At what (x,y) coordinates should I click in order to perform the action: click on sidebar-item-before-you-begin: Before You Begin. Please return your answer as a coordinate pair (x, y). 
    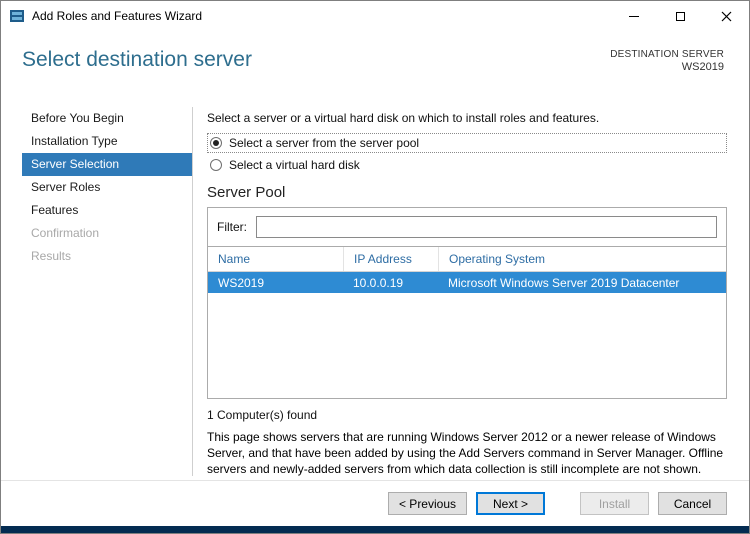
    Looking at the image, I should click on (107, 118).